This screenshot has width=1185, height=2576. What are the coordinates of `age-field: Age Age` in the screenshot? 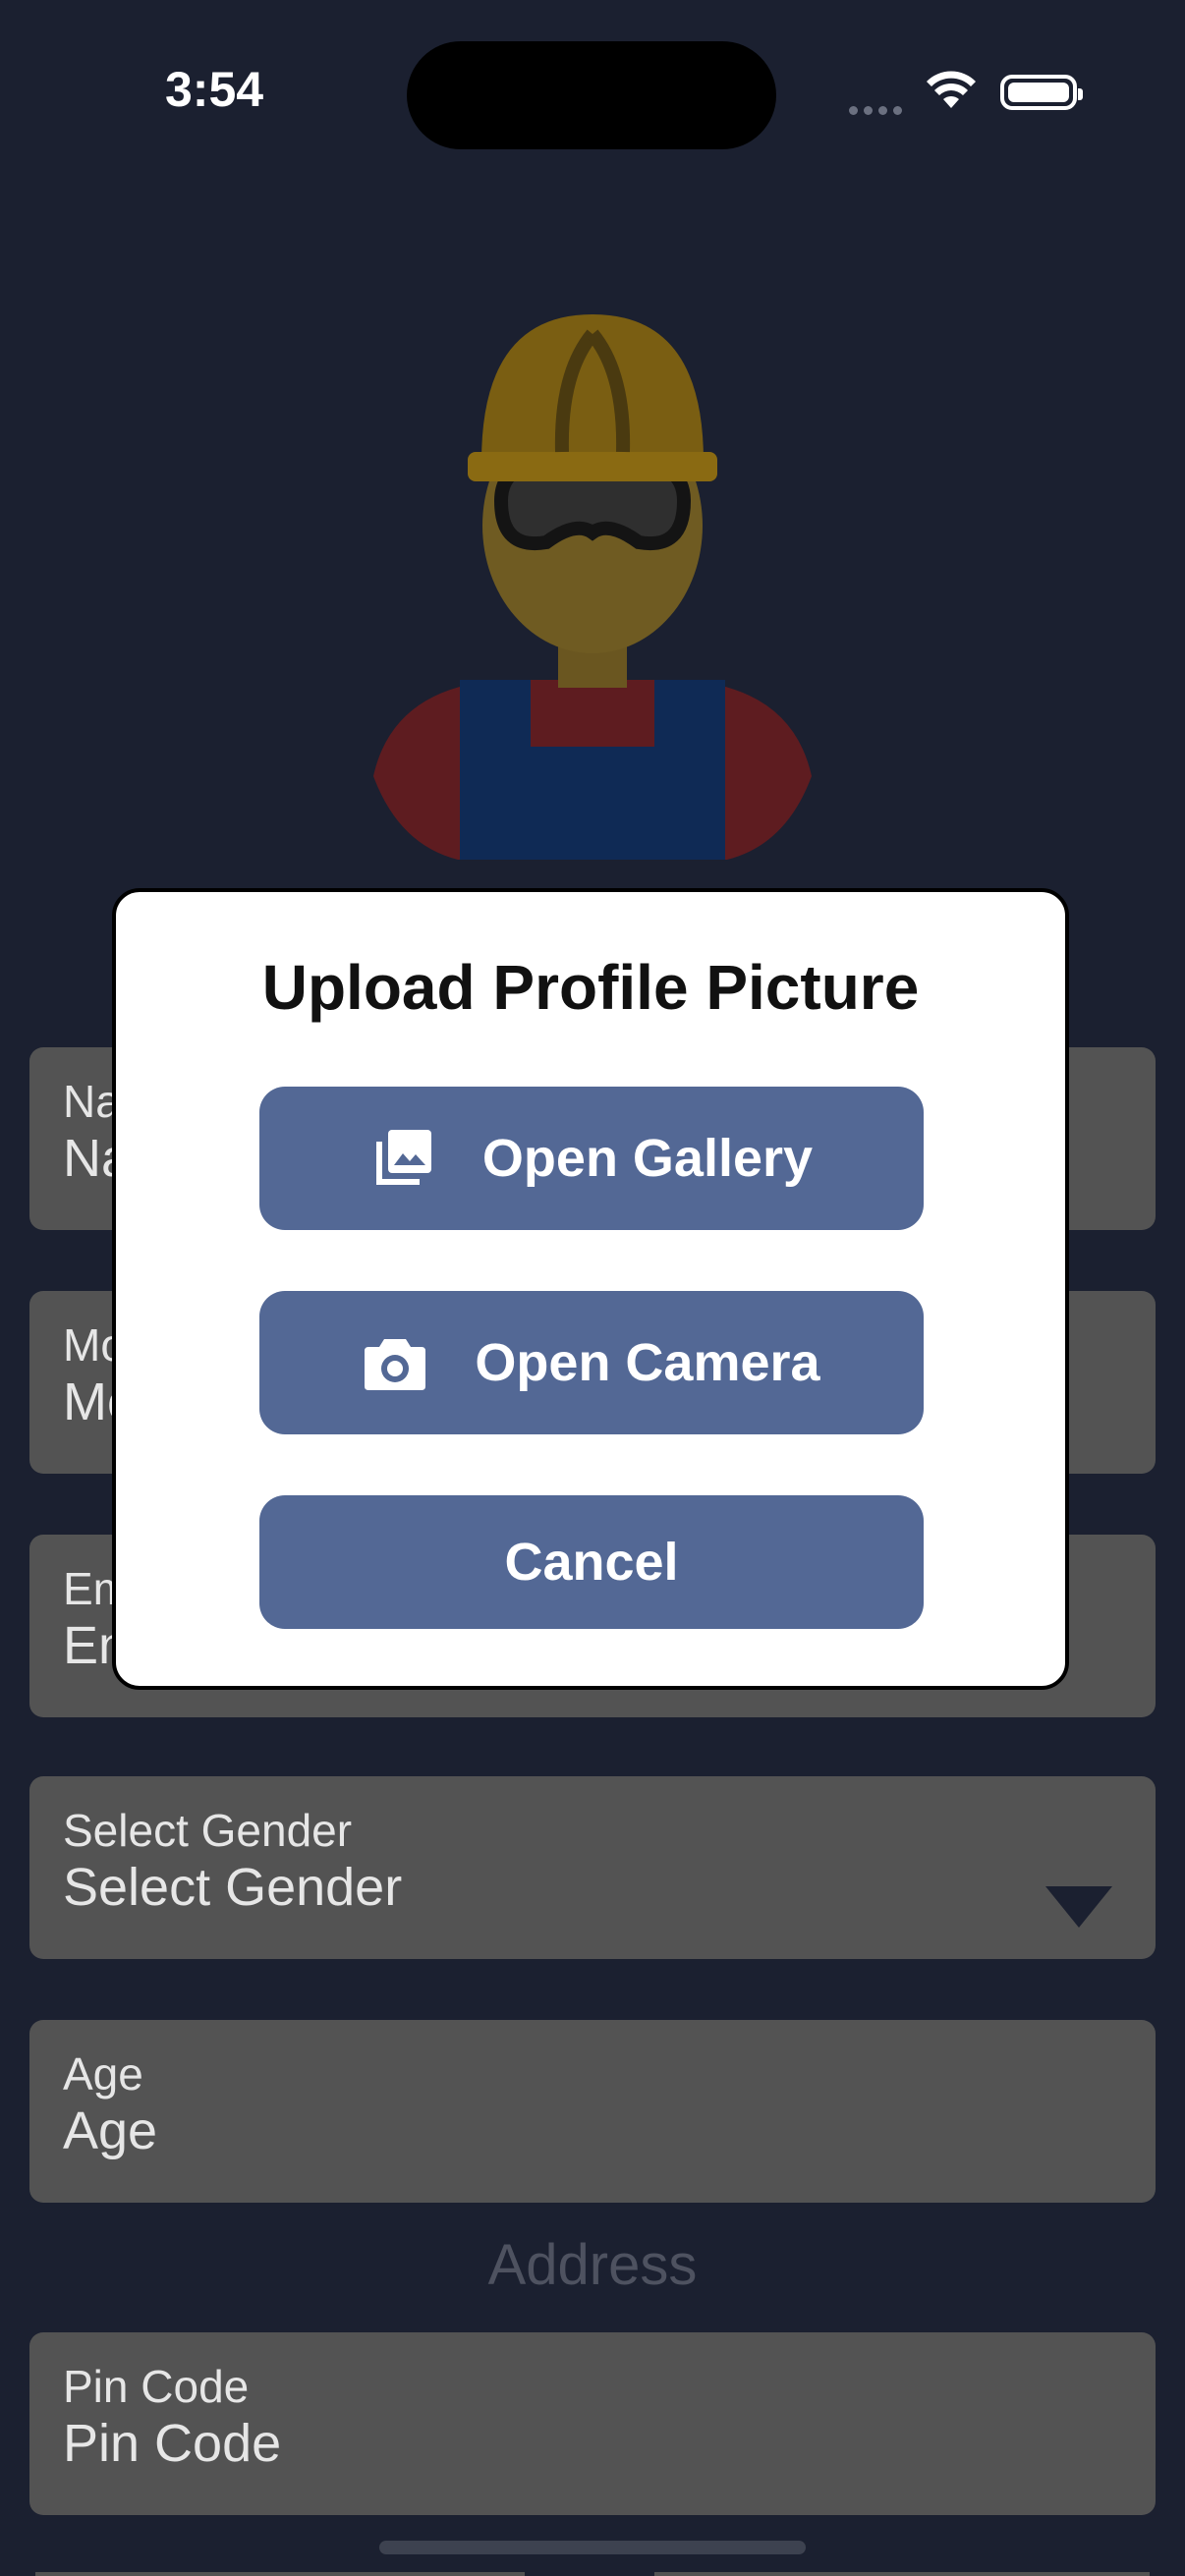 It's located at (592, 2111).